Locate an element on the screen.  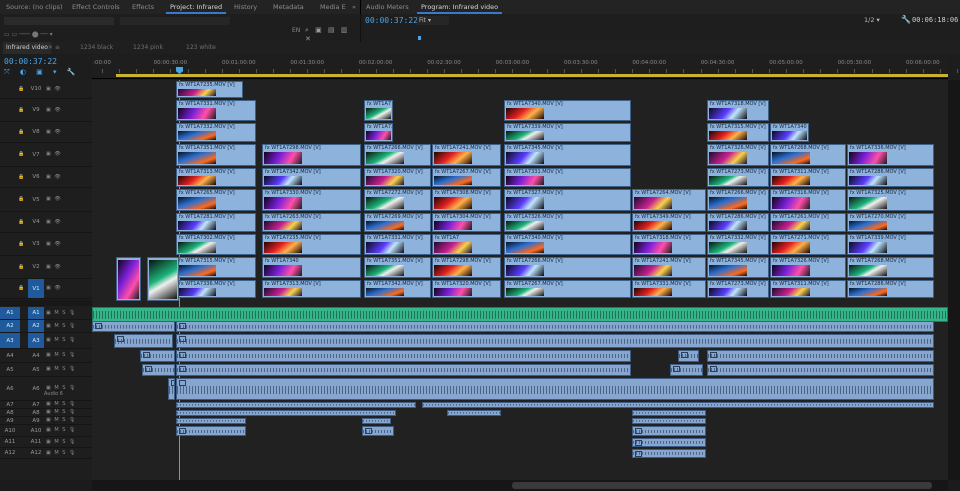
project-toolbar-icons: ⌕ ▣ ▤ ▥ ✕ is located at coordinates (332, 34).